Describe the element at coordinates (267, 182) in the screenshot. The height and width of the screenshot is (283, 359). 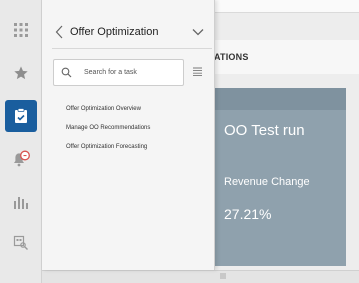
I see `metric-label: Revenue Change` at that location.